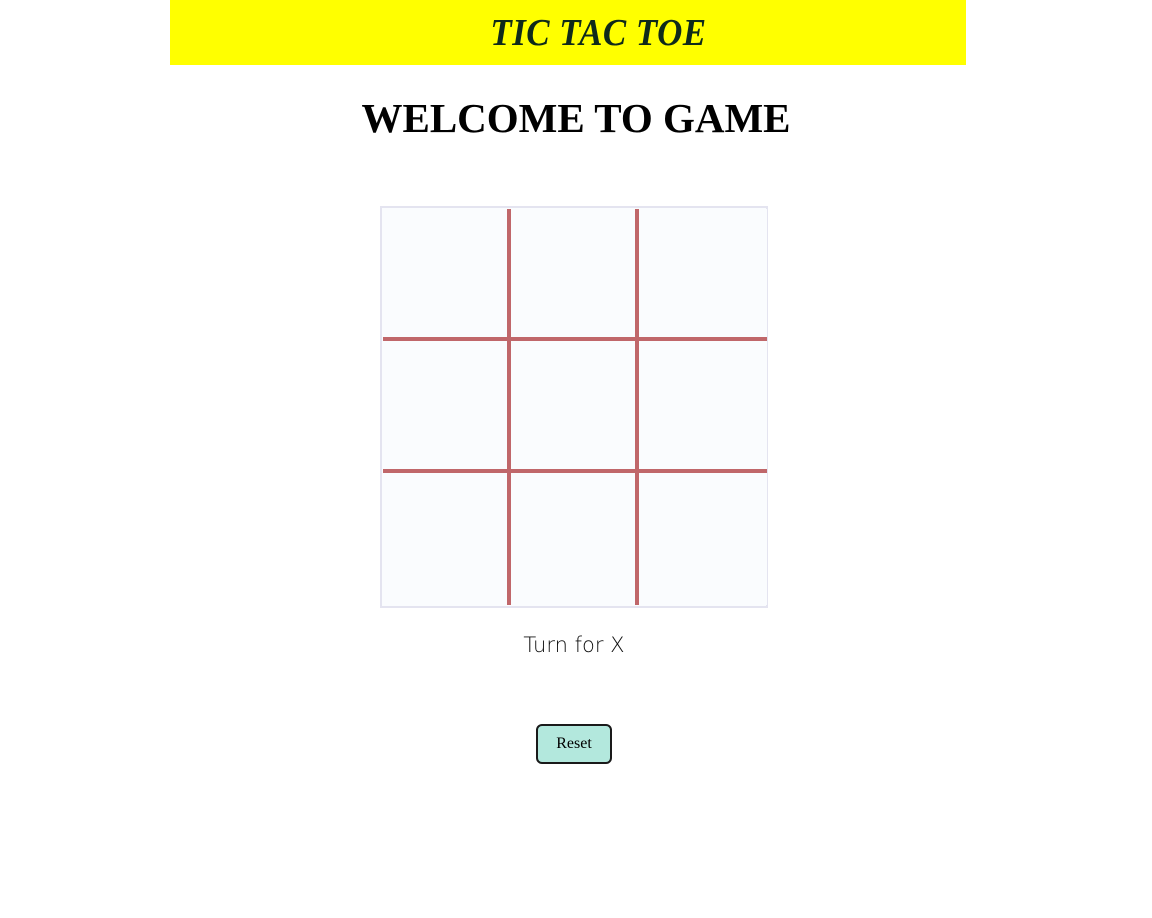 The width and height of the screenshot is (1152, 918). What do you see at coordinates (574, 744) in the screenshot?
I see `reset-button: Reset` at bounding box center [574, 744].